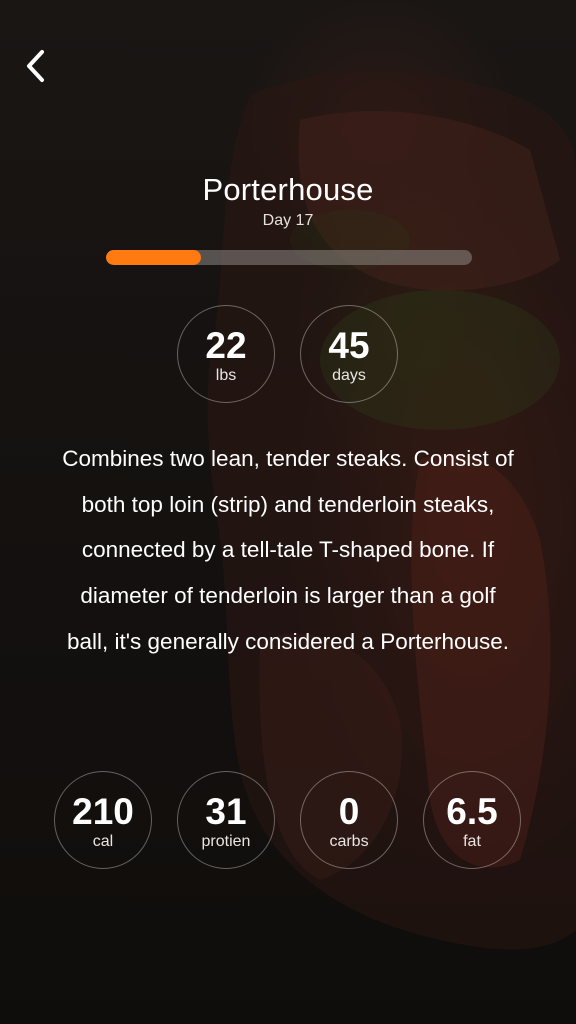 The image size is (576, 1024). Describe the element at coordinates (349, 345) in the screenshot. I see `stat-value: 45` at that location.